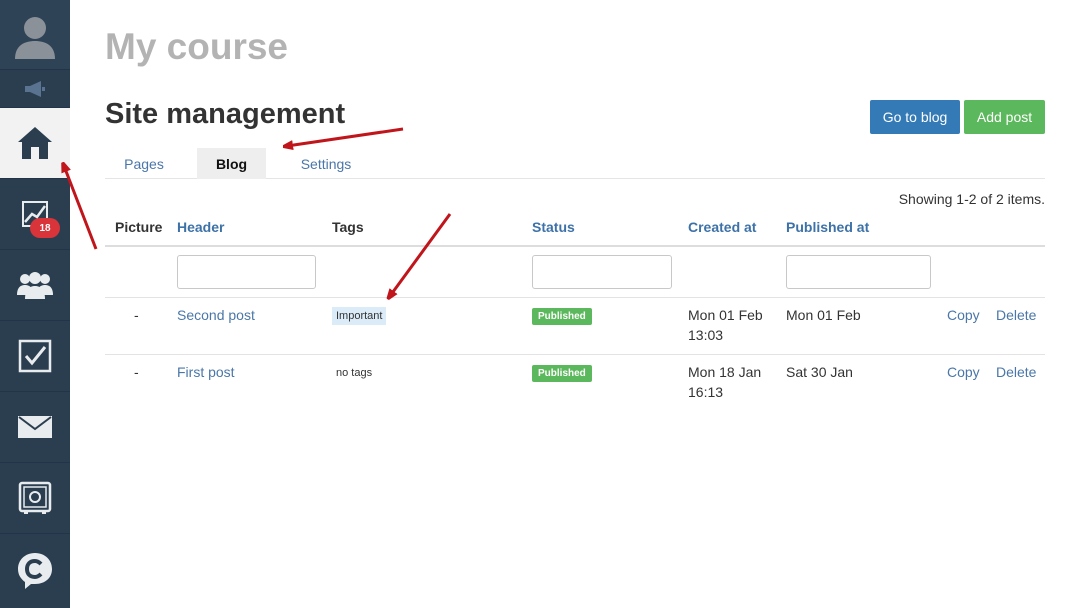  What do you see at coordinates (231, 163) in the screenshot?
I see `tab-blog: Blog` at bounding box center [231, 163].